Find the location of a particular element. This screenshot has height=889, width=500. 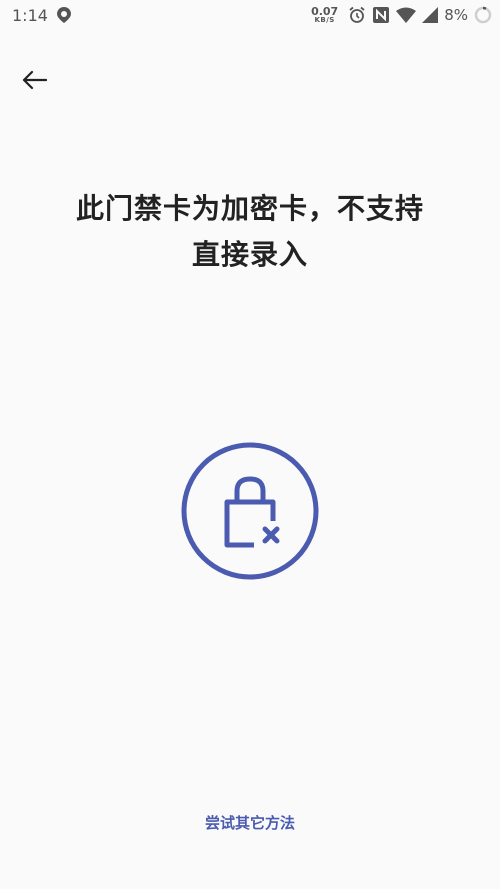

try-other-method-link: 尝试其它方法 is located at coordinates (250, 822).